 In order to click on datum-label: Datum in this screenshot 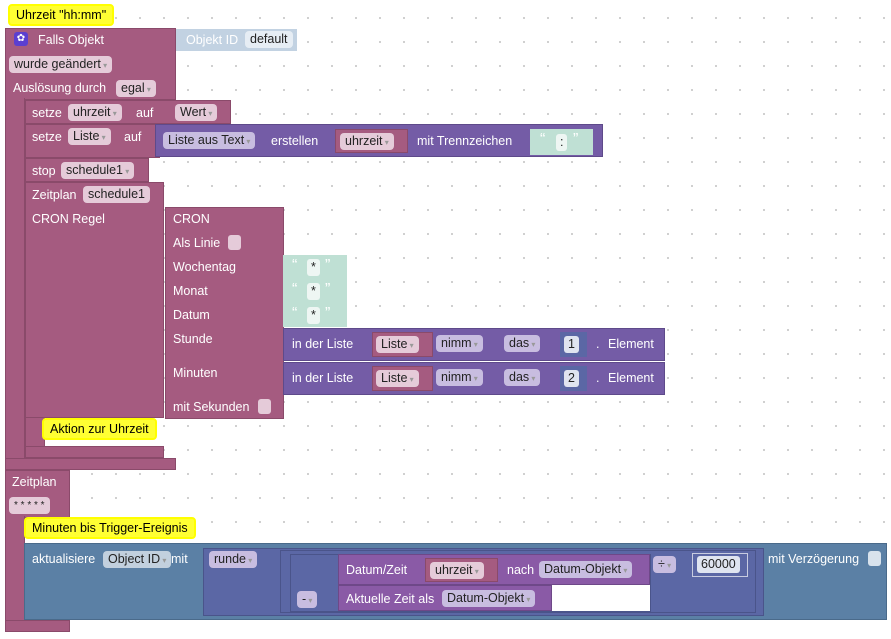, I will do `click(191, 315)`.